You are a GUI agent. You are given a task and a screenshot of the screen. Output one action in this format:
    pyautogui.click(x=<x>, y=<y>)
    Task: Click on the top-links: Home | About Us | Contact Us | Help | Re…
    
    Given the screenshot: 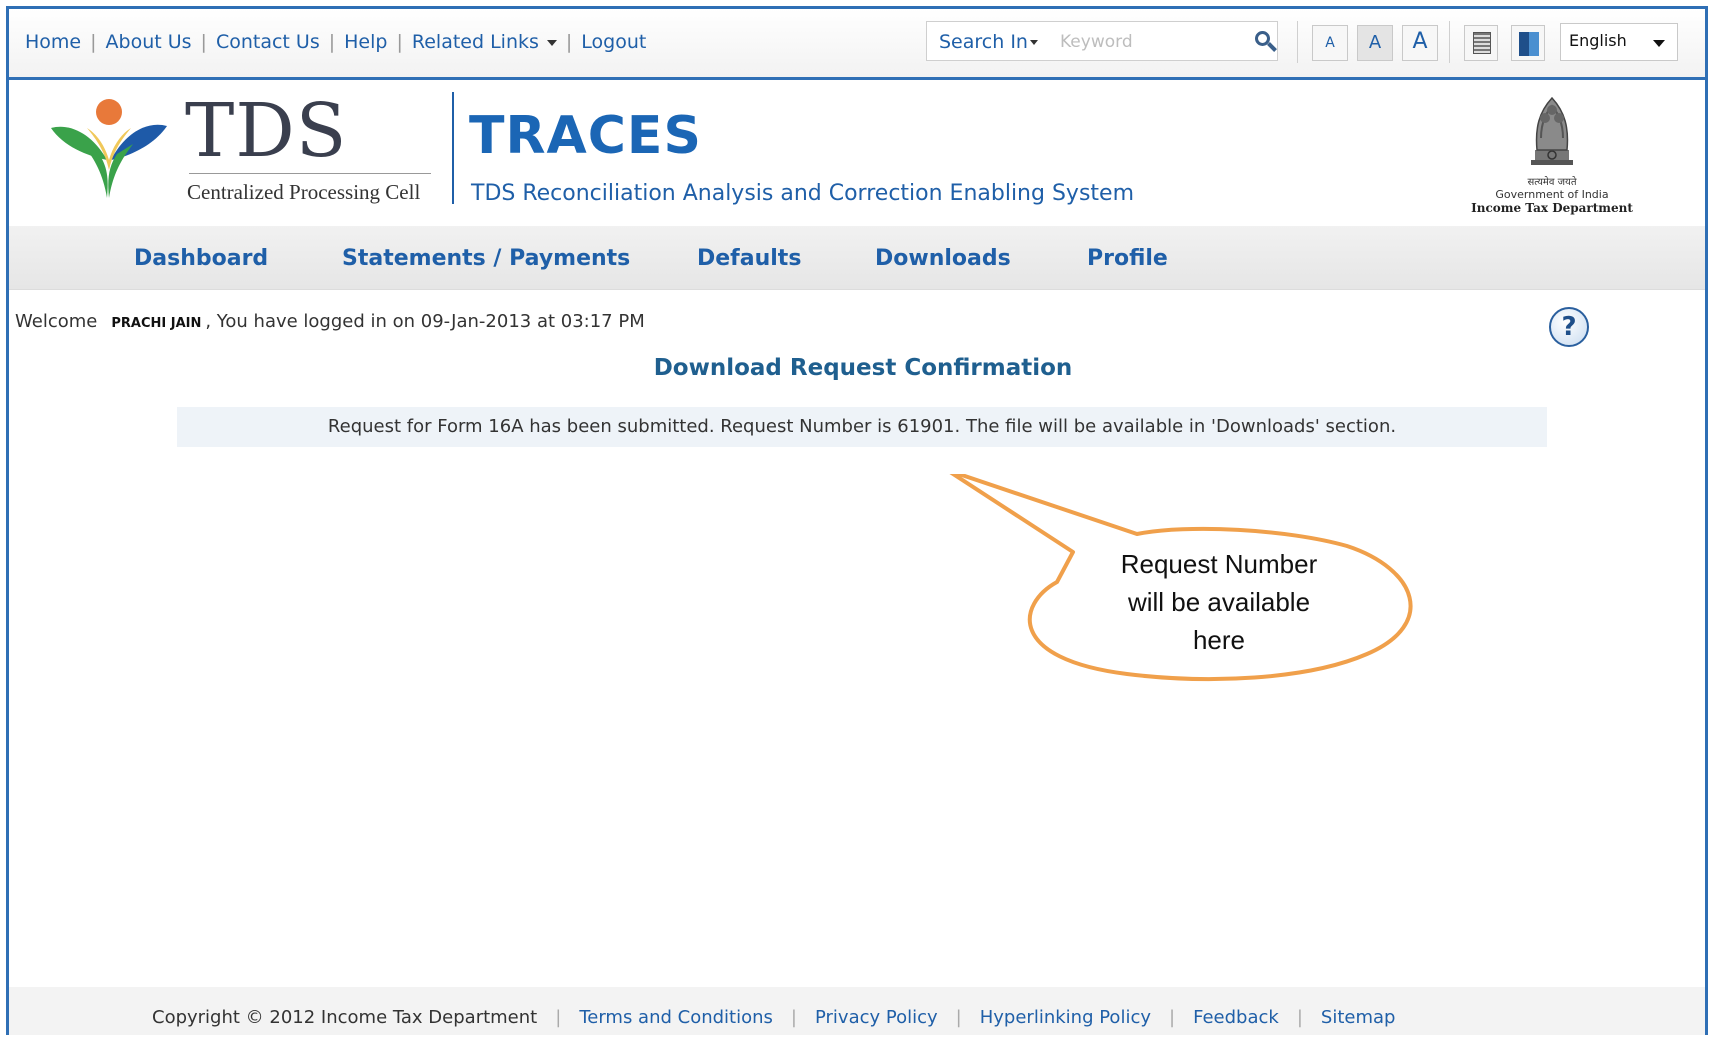 What is the action you would take?
    pyautogui.click(x=335, y=42)
    